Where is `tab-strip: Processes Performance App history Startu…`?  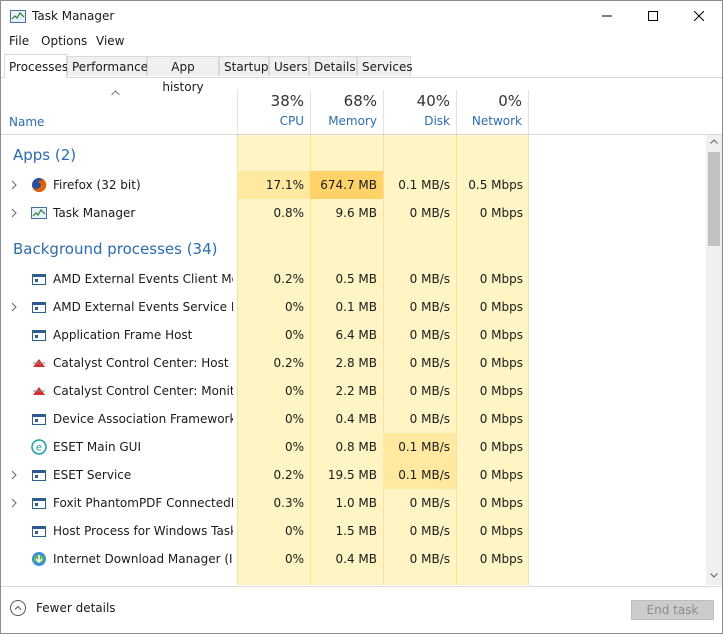
tab-strip: Processes Performance App history Startu… is located at coordinates (361, 74).